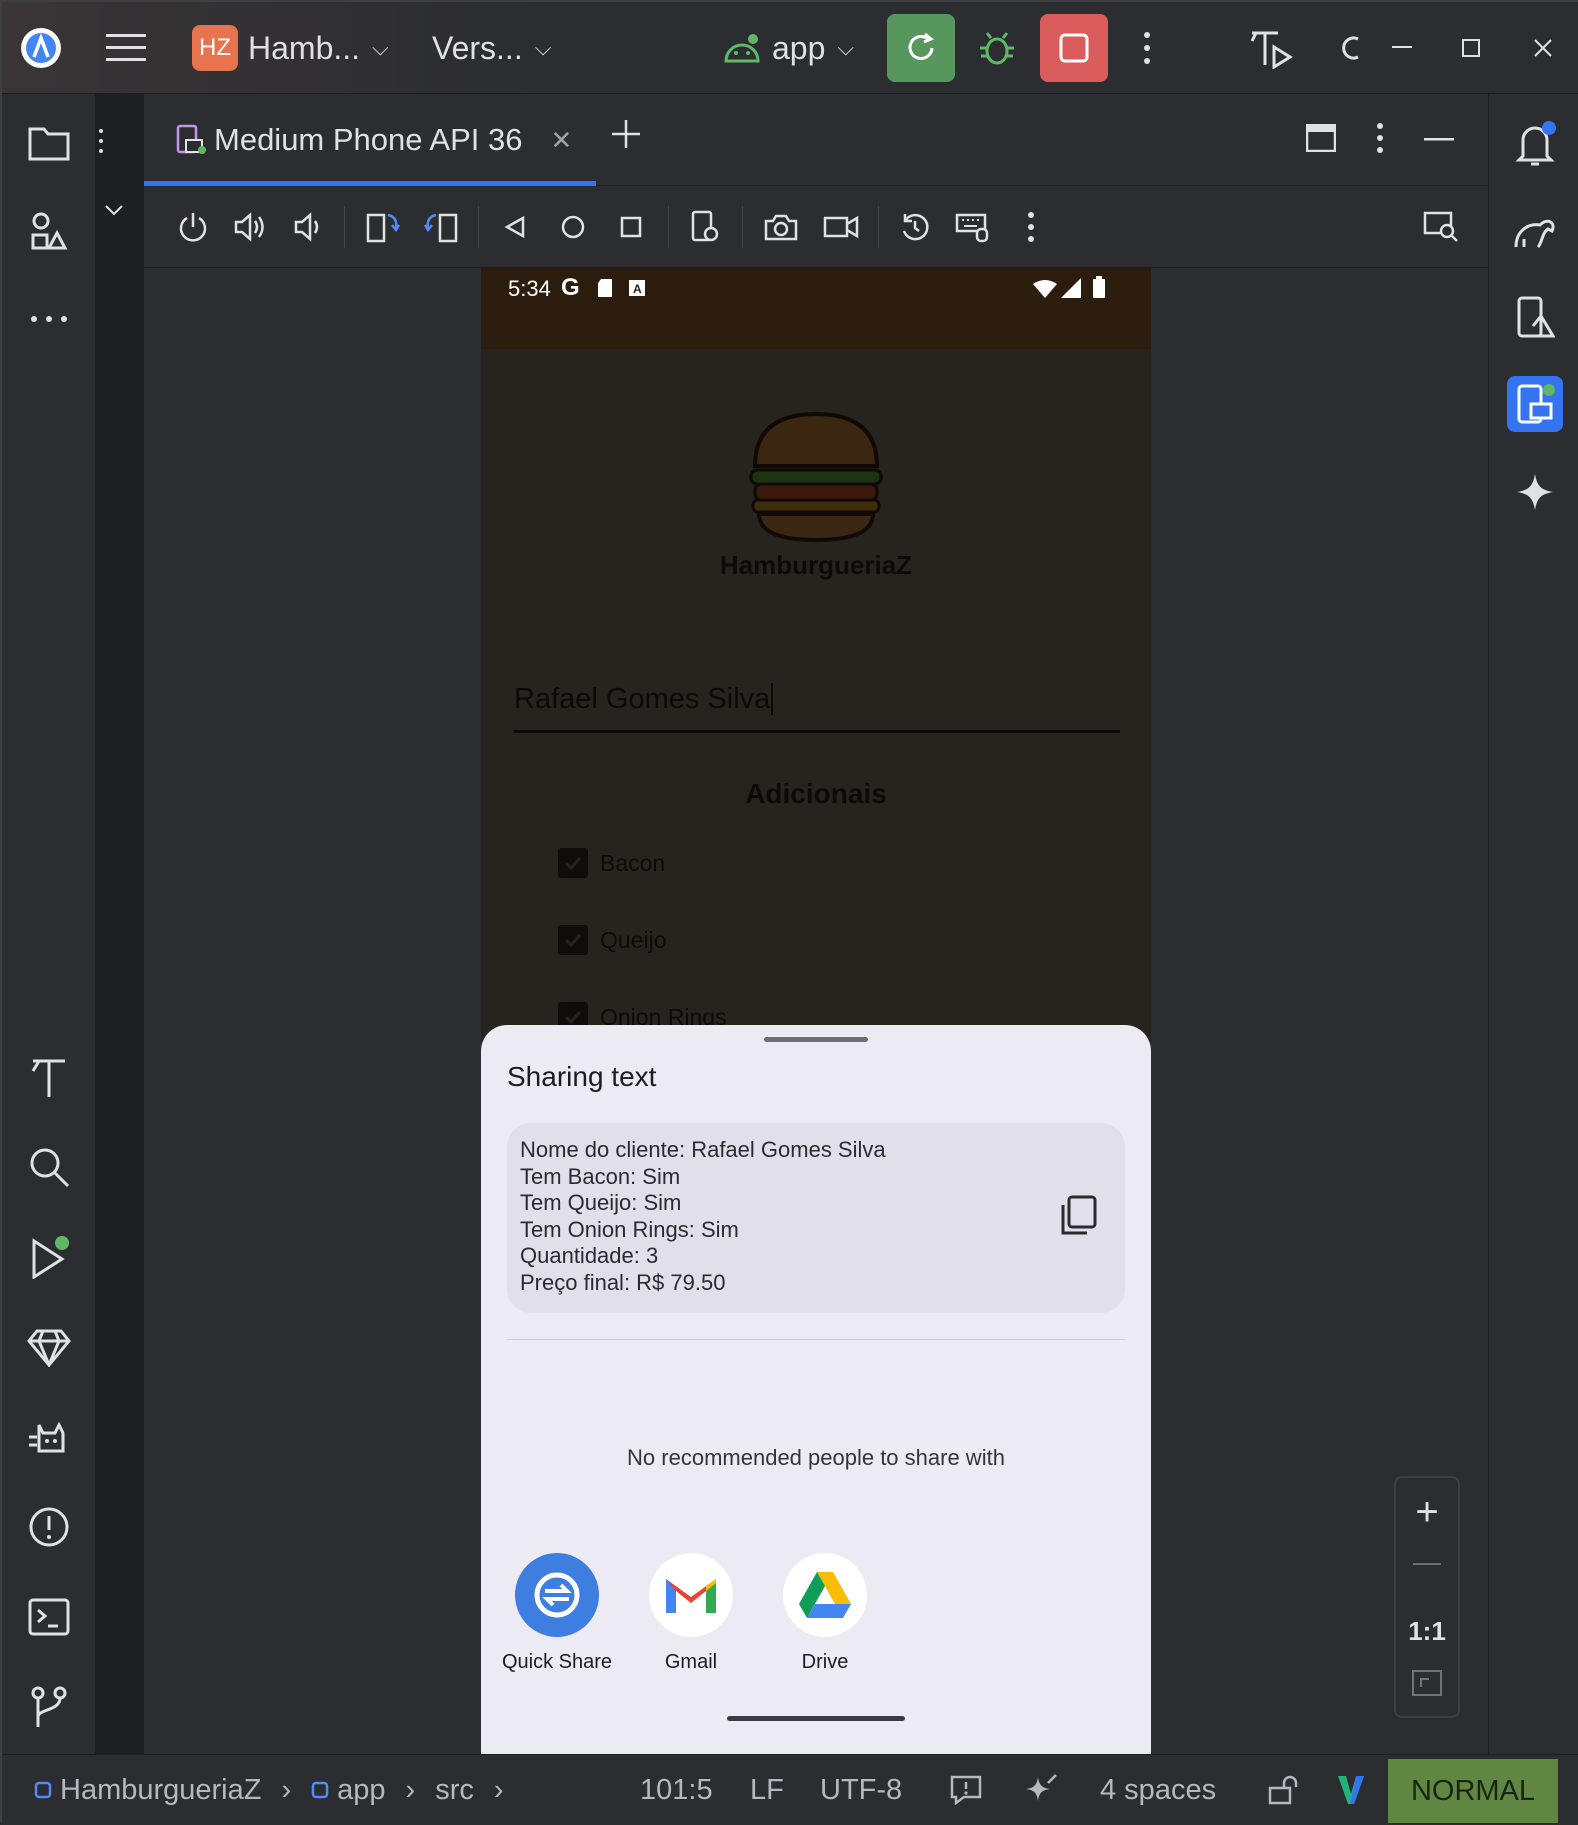 Image resolution: width=1578 pixels, height=1825 pixels. What do you see at coordinates (573, 227) in the screenshot?
I see `home-icon` at bounding box center [573, 227].